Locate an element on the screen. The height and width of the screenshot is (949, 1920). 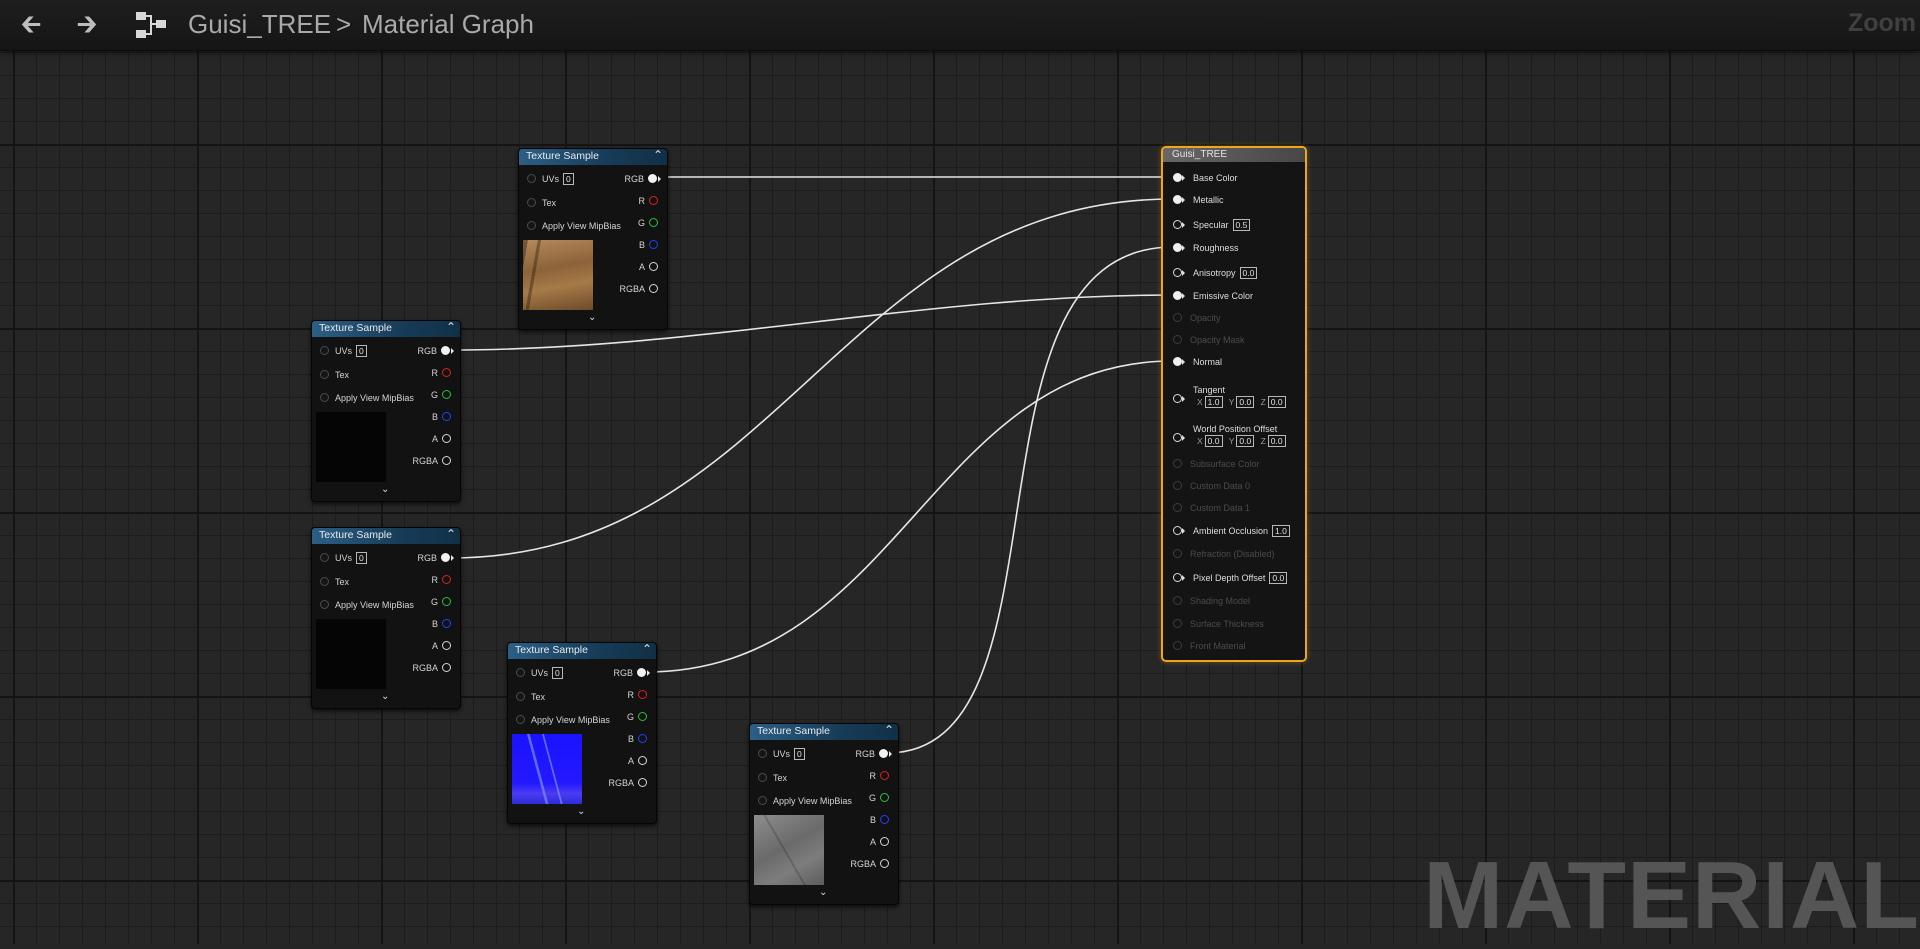
emissive-color-pin: Emissive Color is located at coordinates (1213, 296).